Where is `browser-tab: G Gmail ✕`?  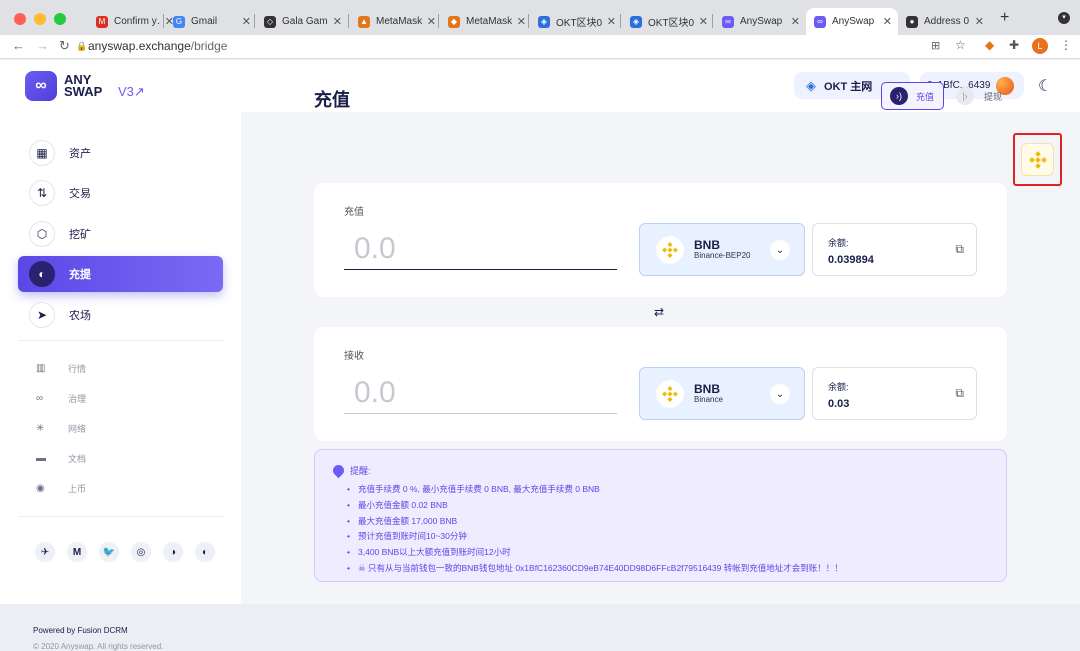
browser-tab: G Gmail ✕ is located at coordinates (211, 21).